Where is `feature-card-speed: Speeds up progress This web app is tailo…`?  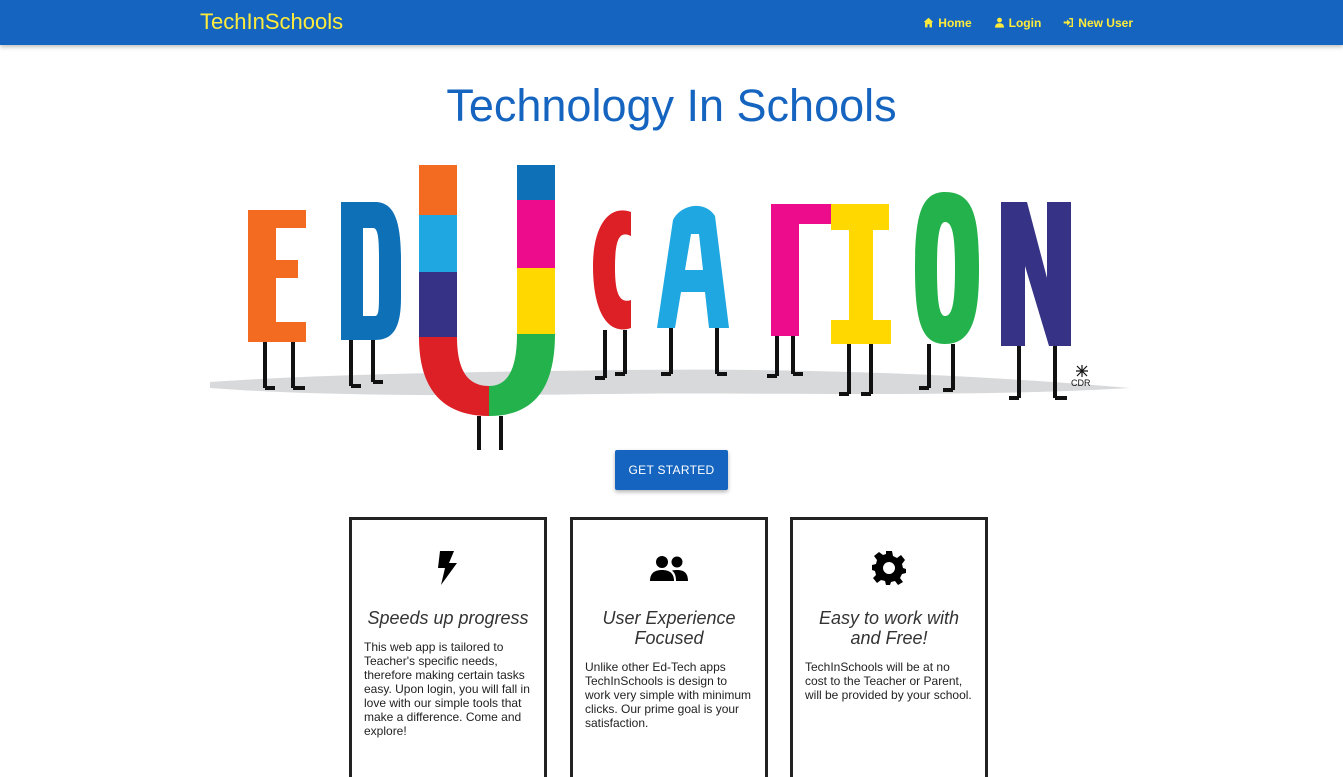 feature-card-speed: Speeds up progress This web app is tailo… is located at coordinates (448, 647).